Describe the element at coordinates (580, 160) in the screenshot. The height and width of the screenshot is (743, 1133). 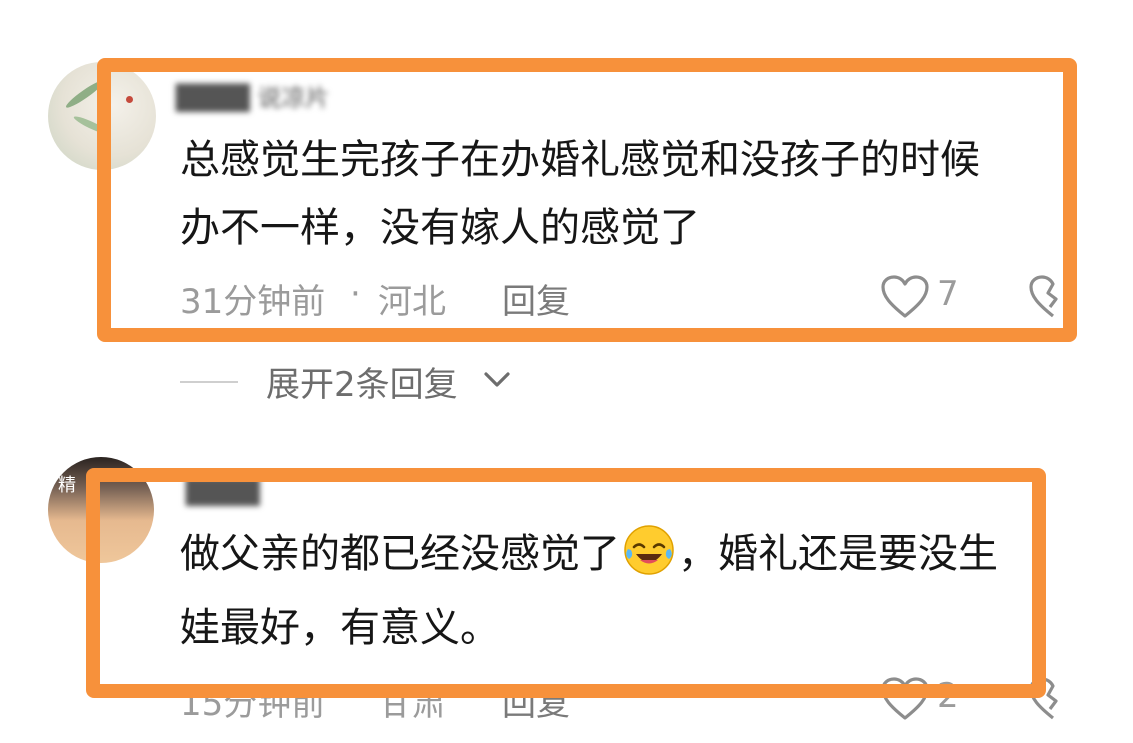
I see `comment-text-line: 总感觉生完孩子在办婚礼感觉和没孩子的时候` at that location.